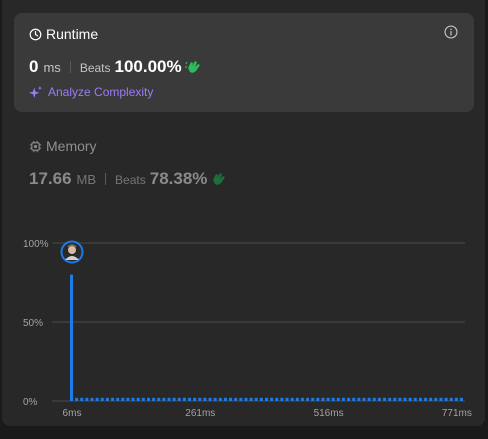 The image size is (488, 439). Describe the element at coordinates (72, 413) in the screenshot. I see `x-tick-label: 6ms` at that location.